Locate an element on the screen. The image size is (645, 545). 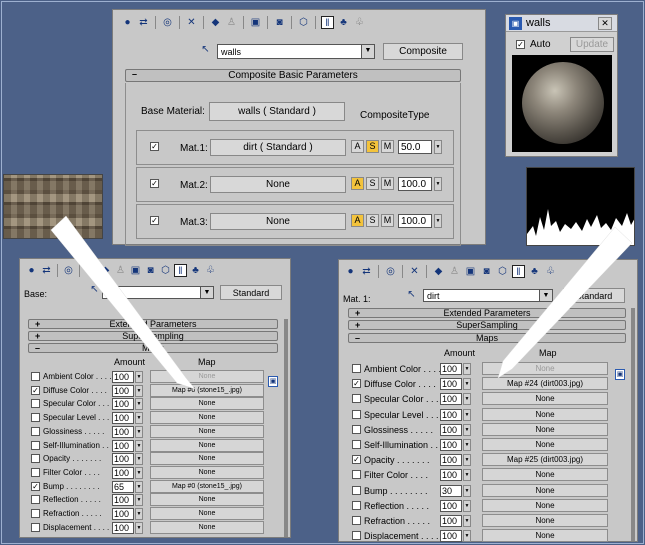
pick-material-icon: ↖ is located at coordinates (205, 49).